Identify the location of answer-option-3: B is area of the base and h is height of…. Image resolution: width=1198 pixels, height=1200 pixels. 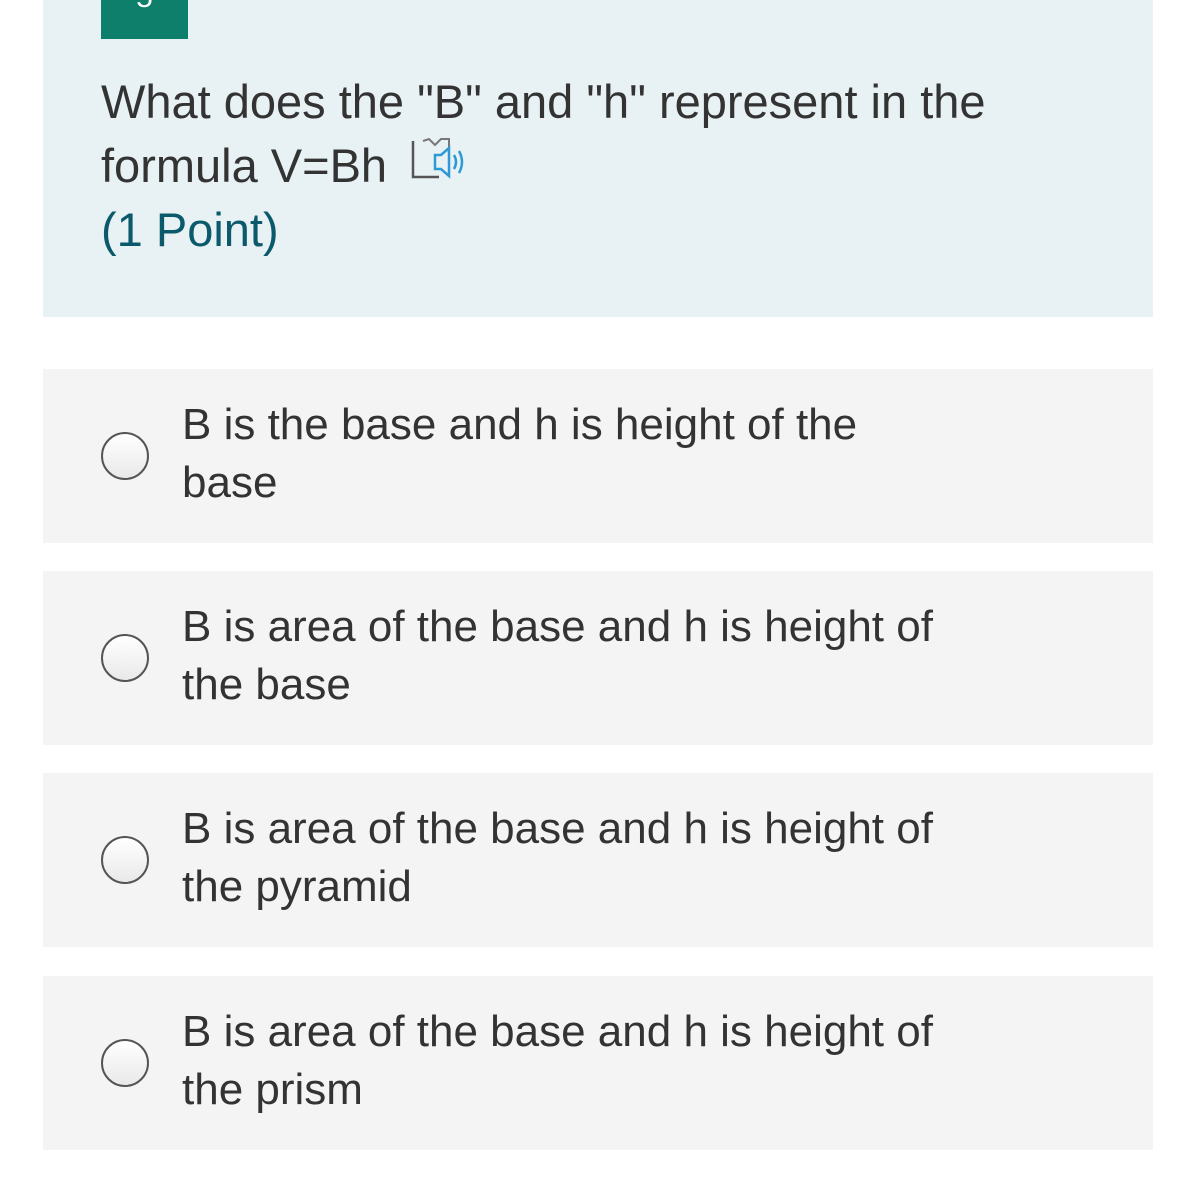
(598, 860).